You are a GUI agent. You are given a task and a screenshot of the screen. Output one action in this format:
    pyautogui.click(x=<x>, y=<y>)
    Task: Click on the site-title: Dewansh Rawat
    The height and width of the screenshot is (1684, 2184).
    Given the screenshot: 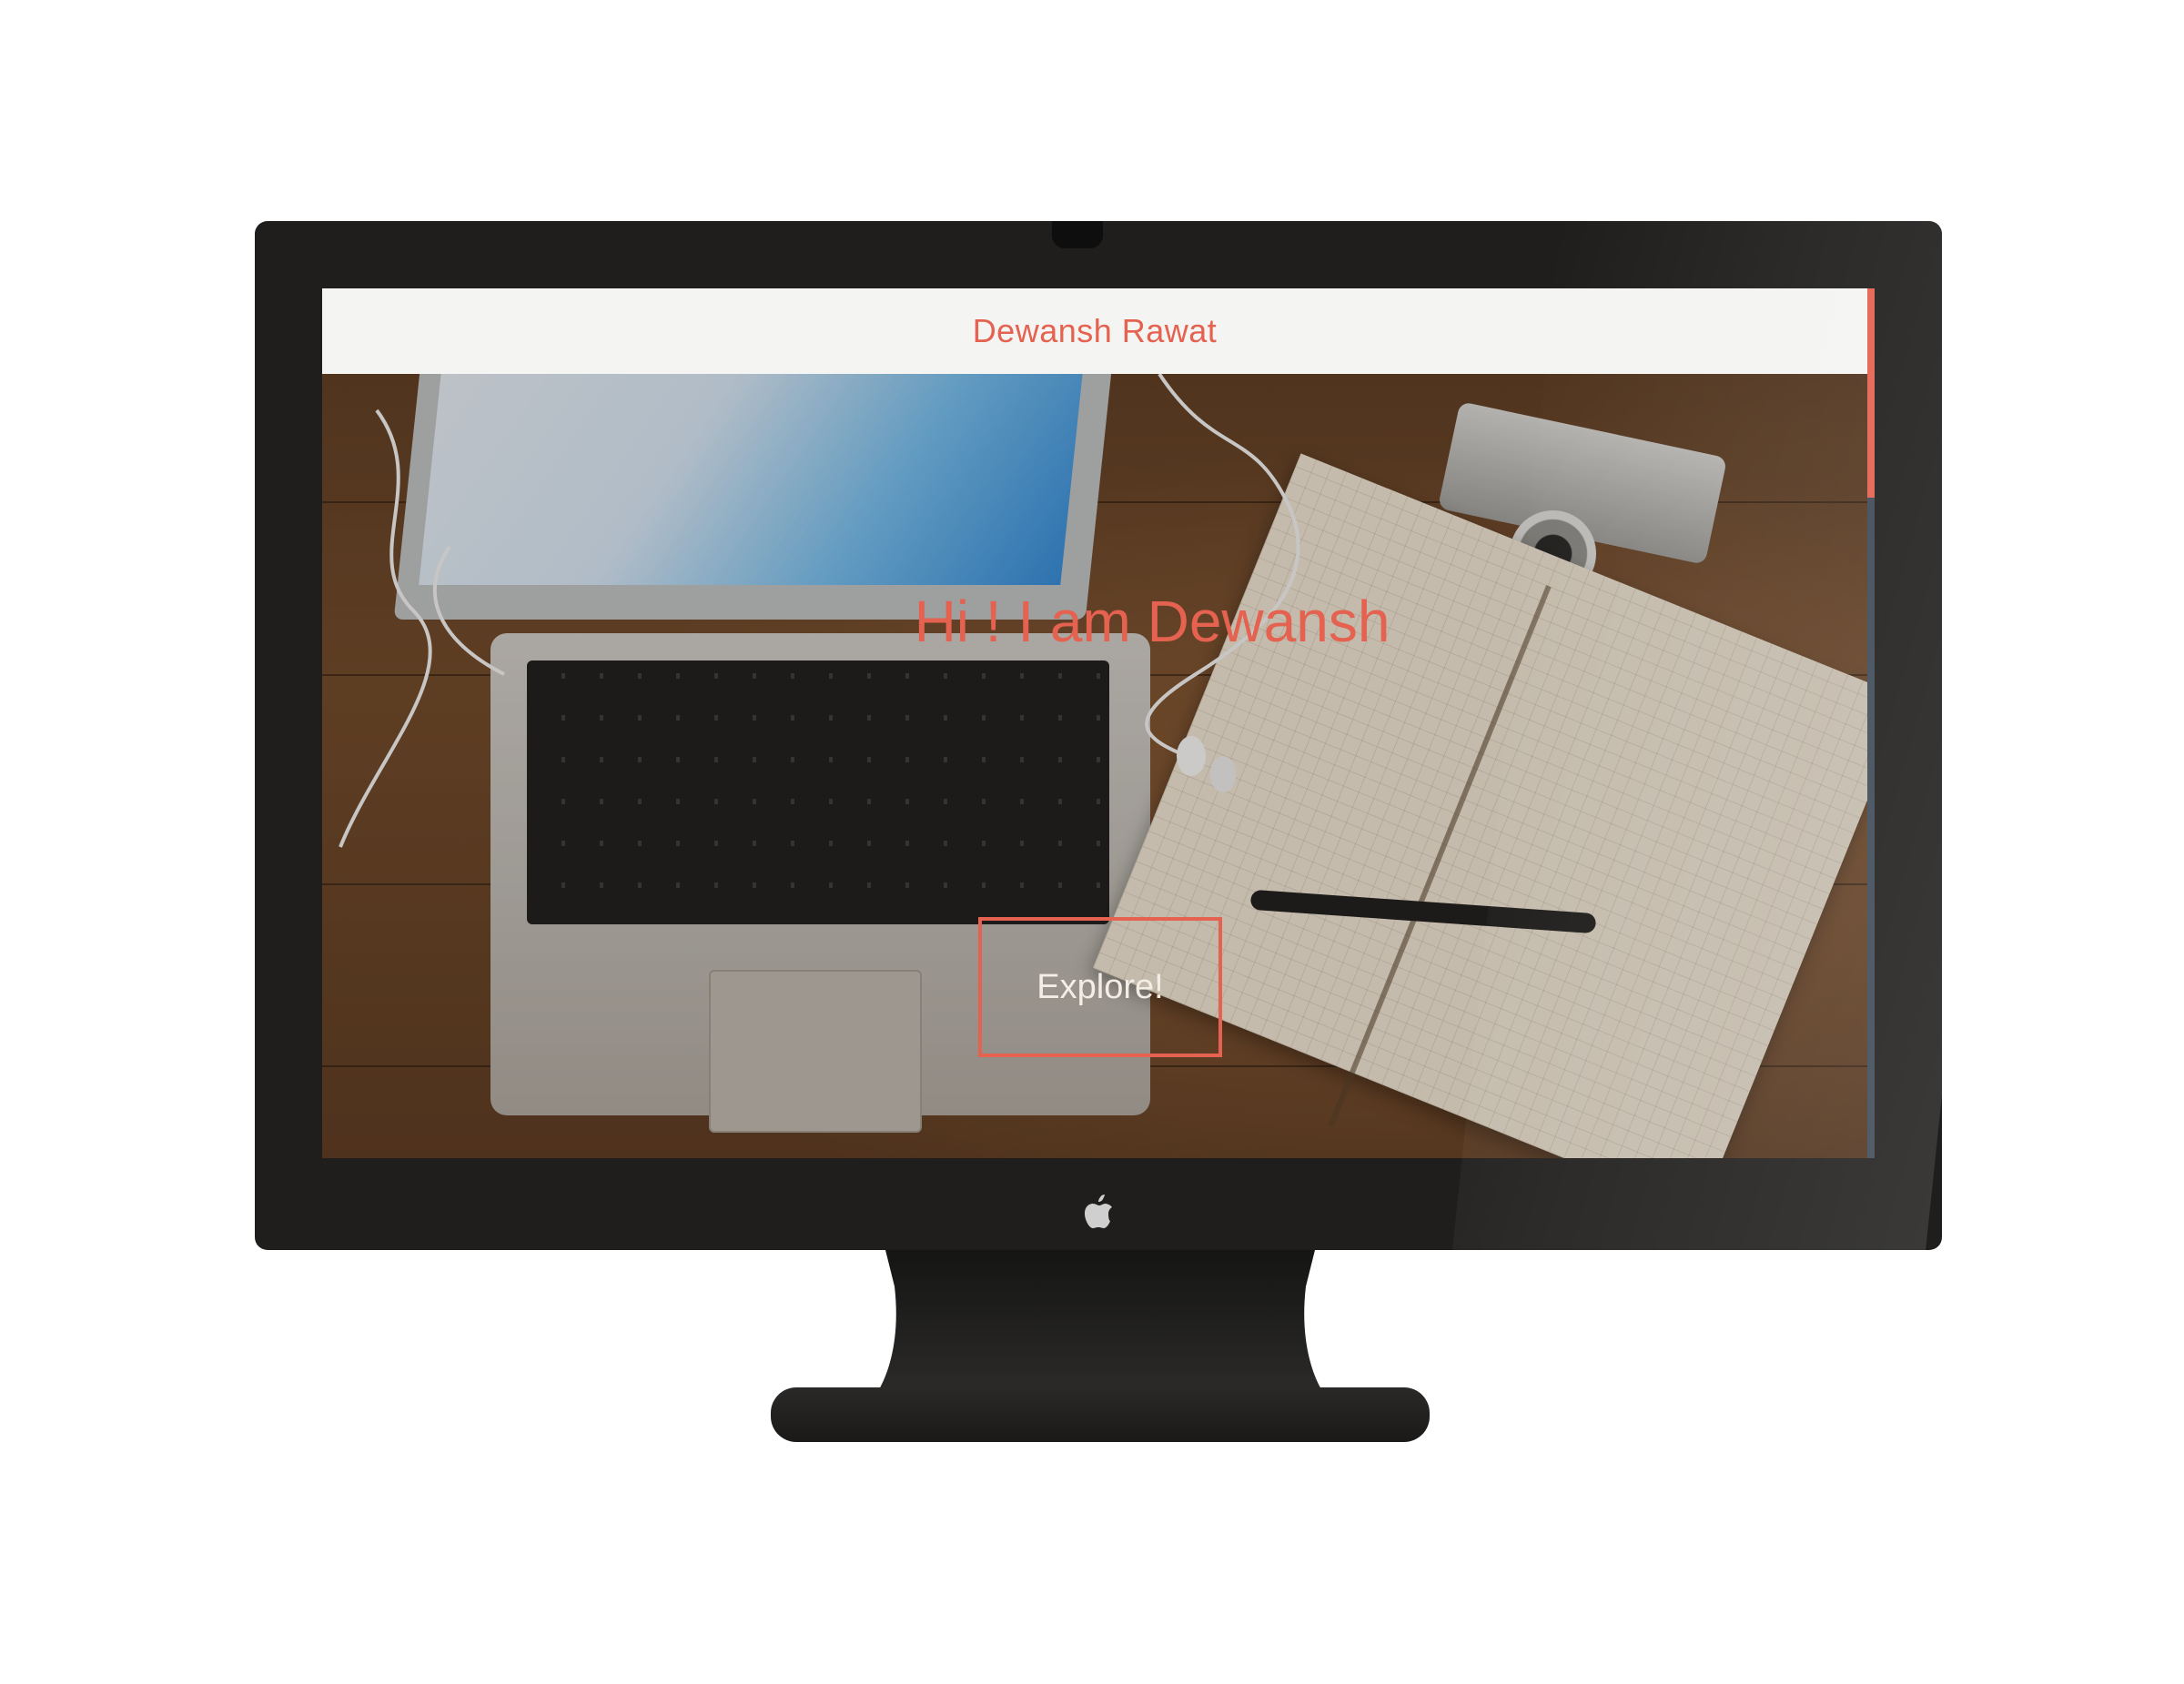 What is the action you would take?
    pyautogui.click(x=1096, y=331)
    